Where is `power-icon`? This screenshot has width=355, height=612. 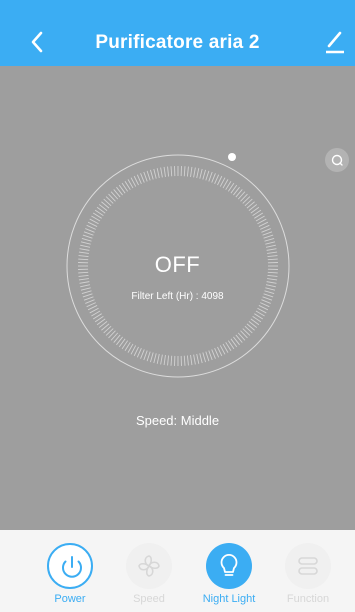
power-icon is located at coordinates (72, 567).